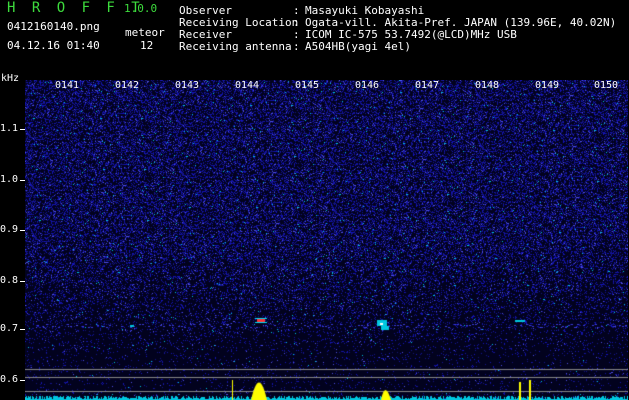  What do you see at coordinates (53, 45) in the screenshot?
I see `date-time: 04.12.16 01:40` at bounding box center [53, 45].